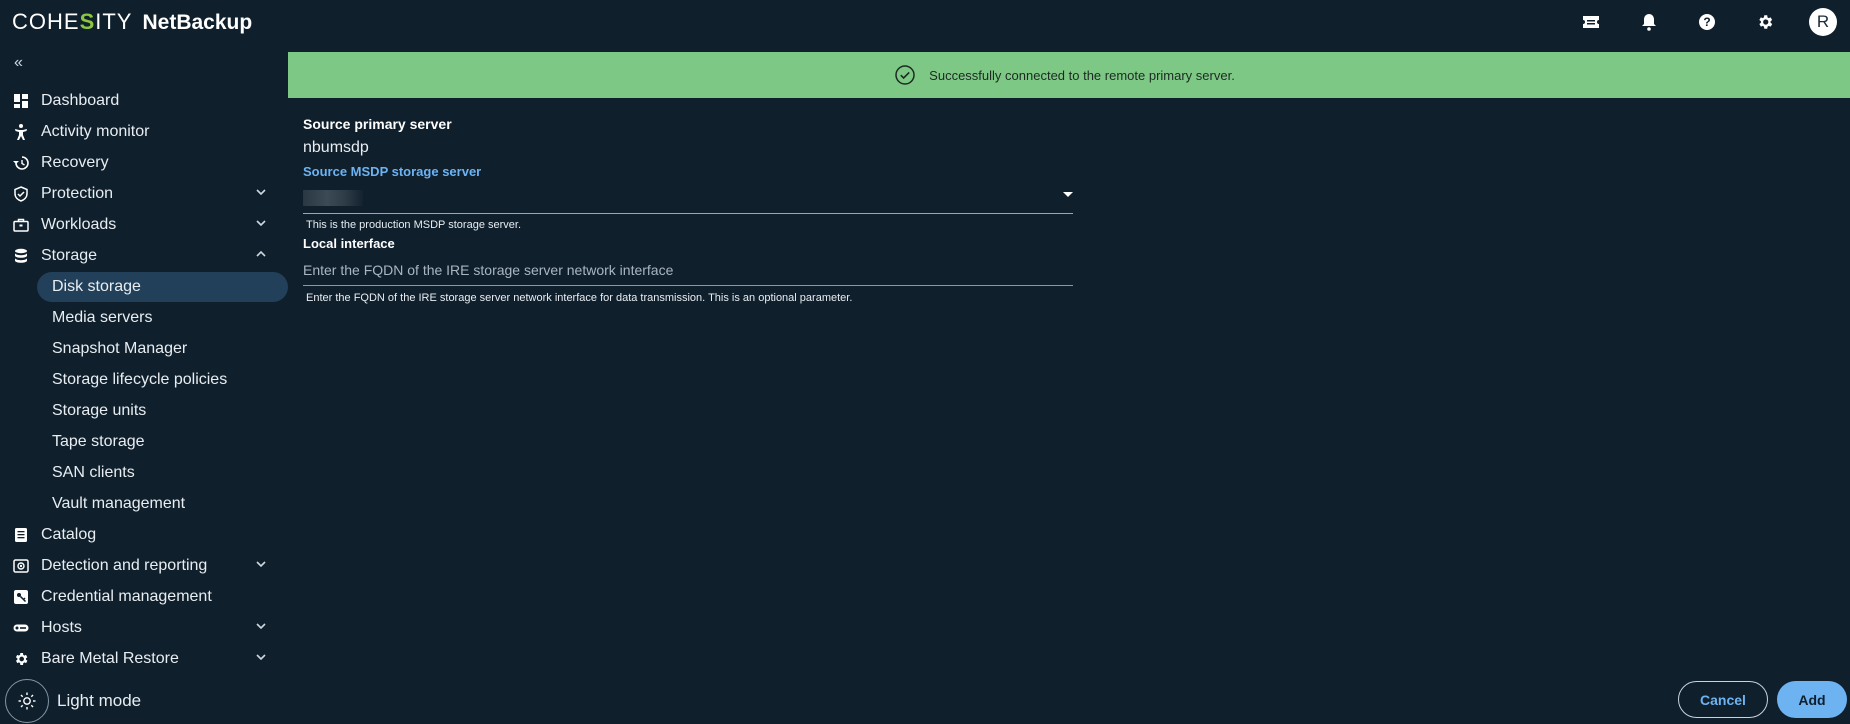 The height and width of the screenshot is (724, 1850). What do you see at coordinates (79, 224) in the screenshot?
I see `sidebar-item-label: Workloads` at bounding box center [79, 224].